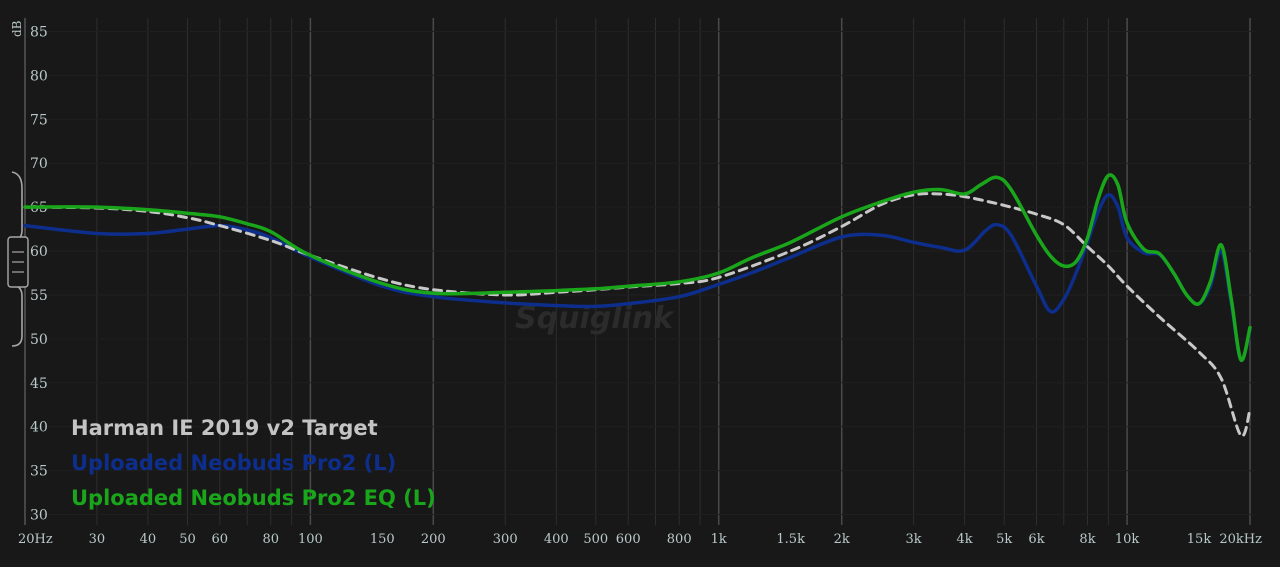  I want to click on x-tick-label: 3k, so click(914, 539).